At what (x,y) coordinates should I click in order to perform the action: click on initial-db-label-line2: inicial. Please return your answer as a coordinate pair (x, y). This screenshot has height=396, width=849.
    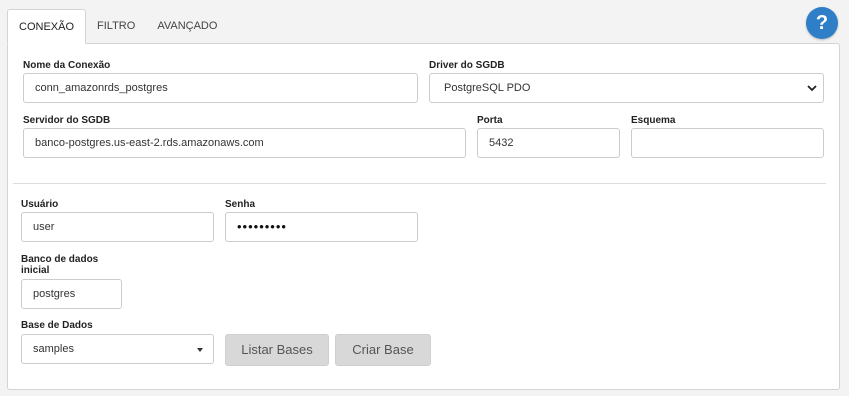
    Looking at the image, I should click on (35, 270).